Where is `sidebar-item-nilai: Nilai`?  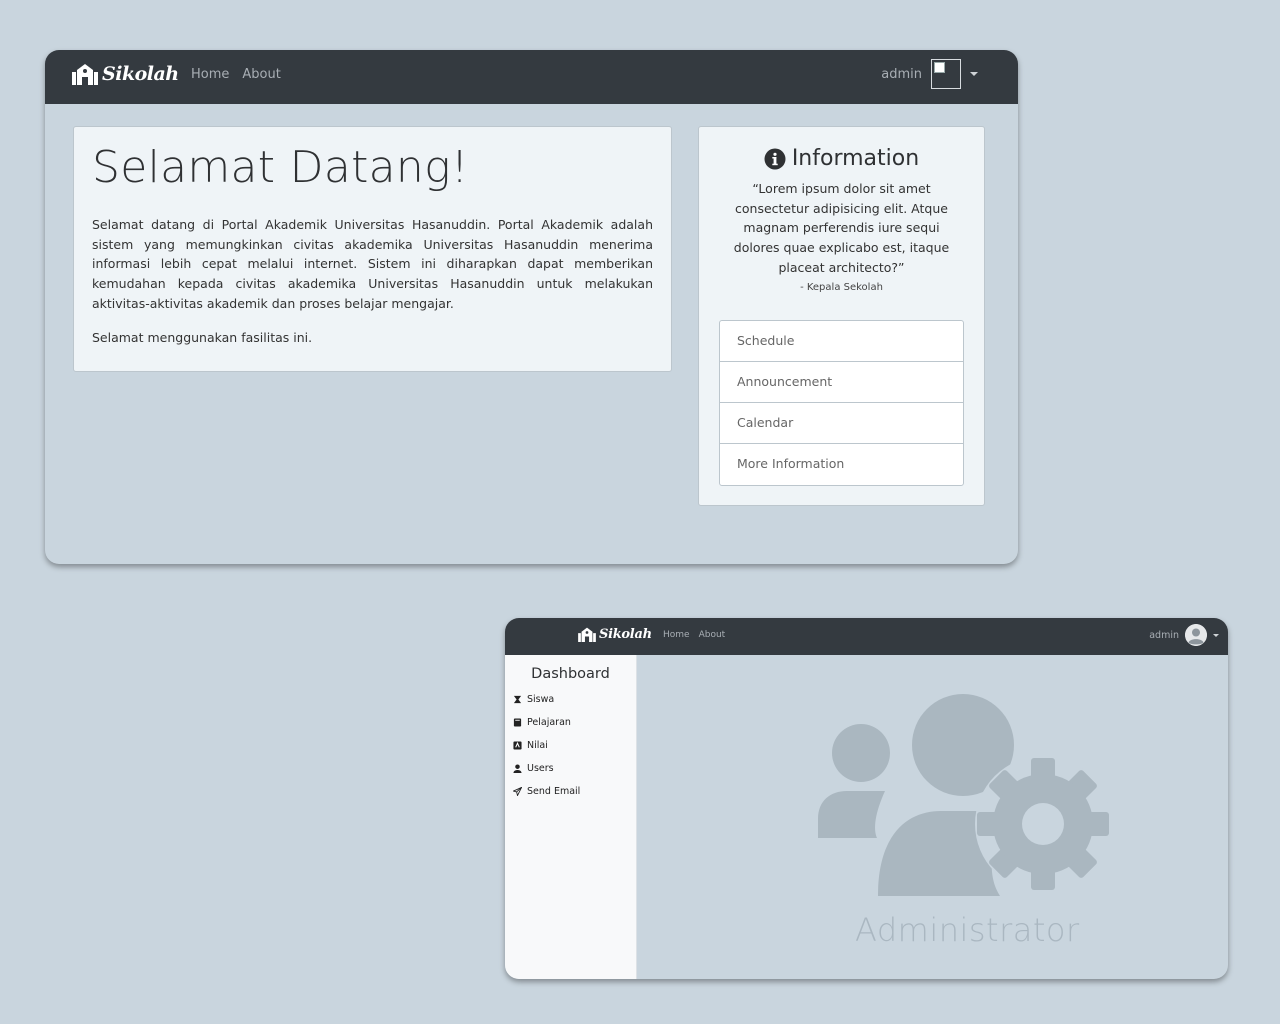
sidebar-item-nilai: Nilai is located at coordinates (570, 745).